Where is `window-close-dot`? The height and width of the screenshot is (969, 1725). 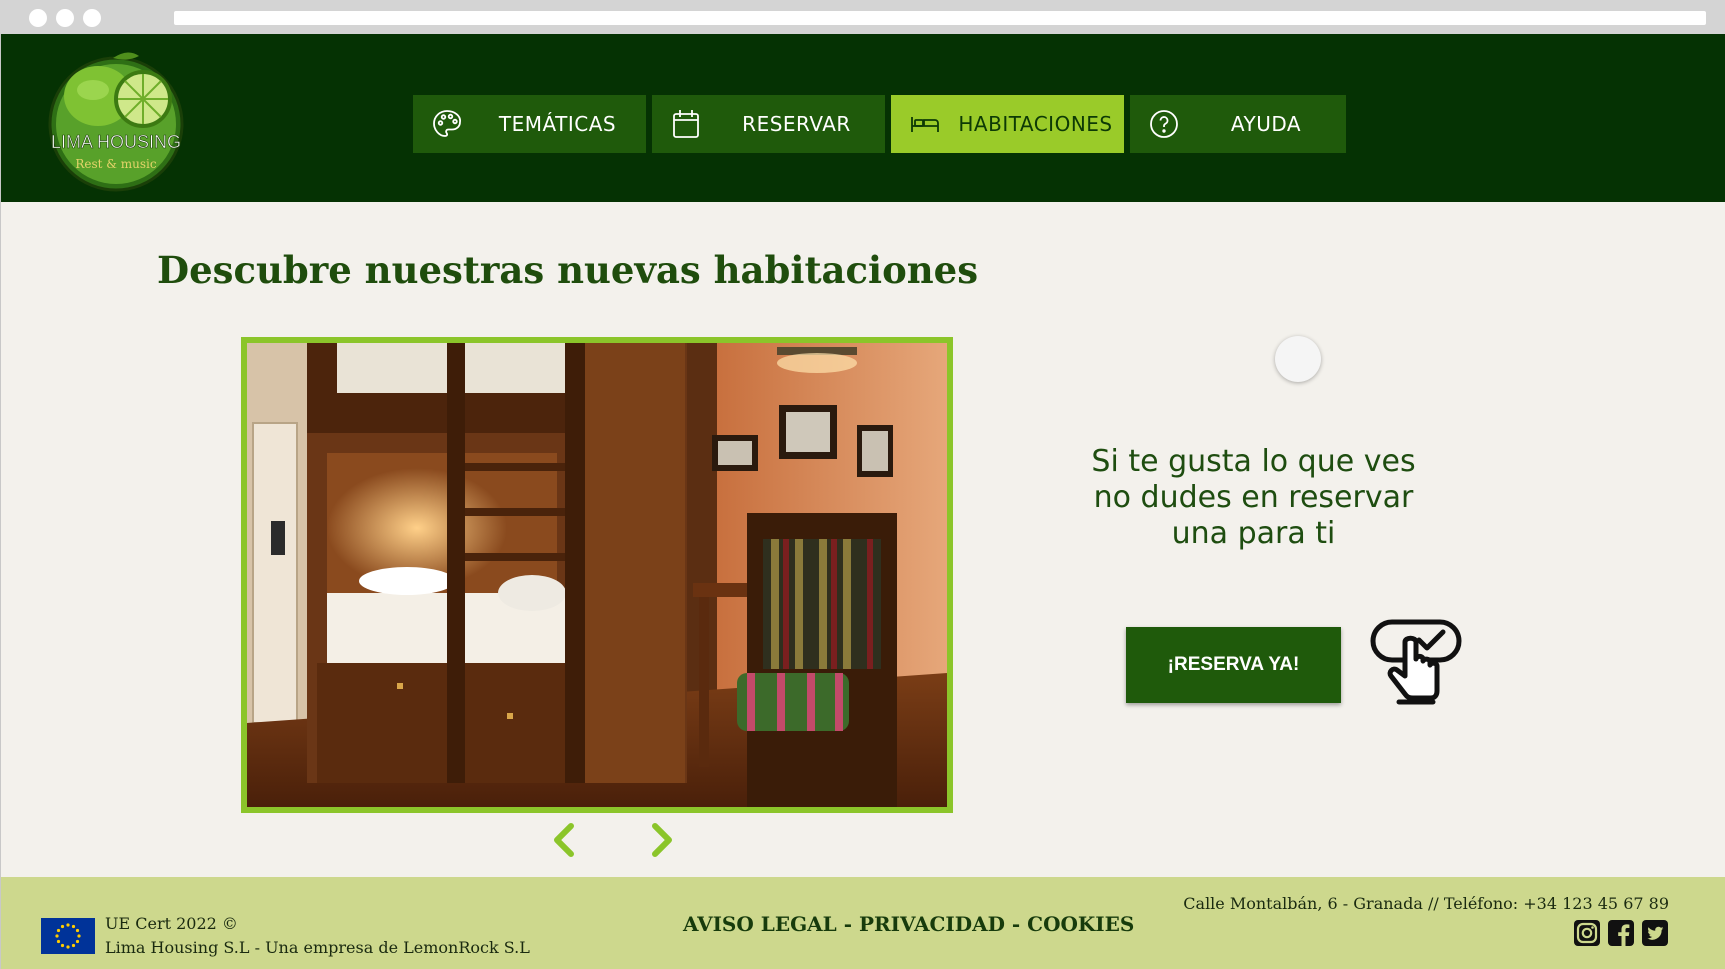
window-close-dot is located at coordinates (38, 18).